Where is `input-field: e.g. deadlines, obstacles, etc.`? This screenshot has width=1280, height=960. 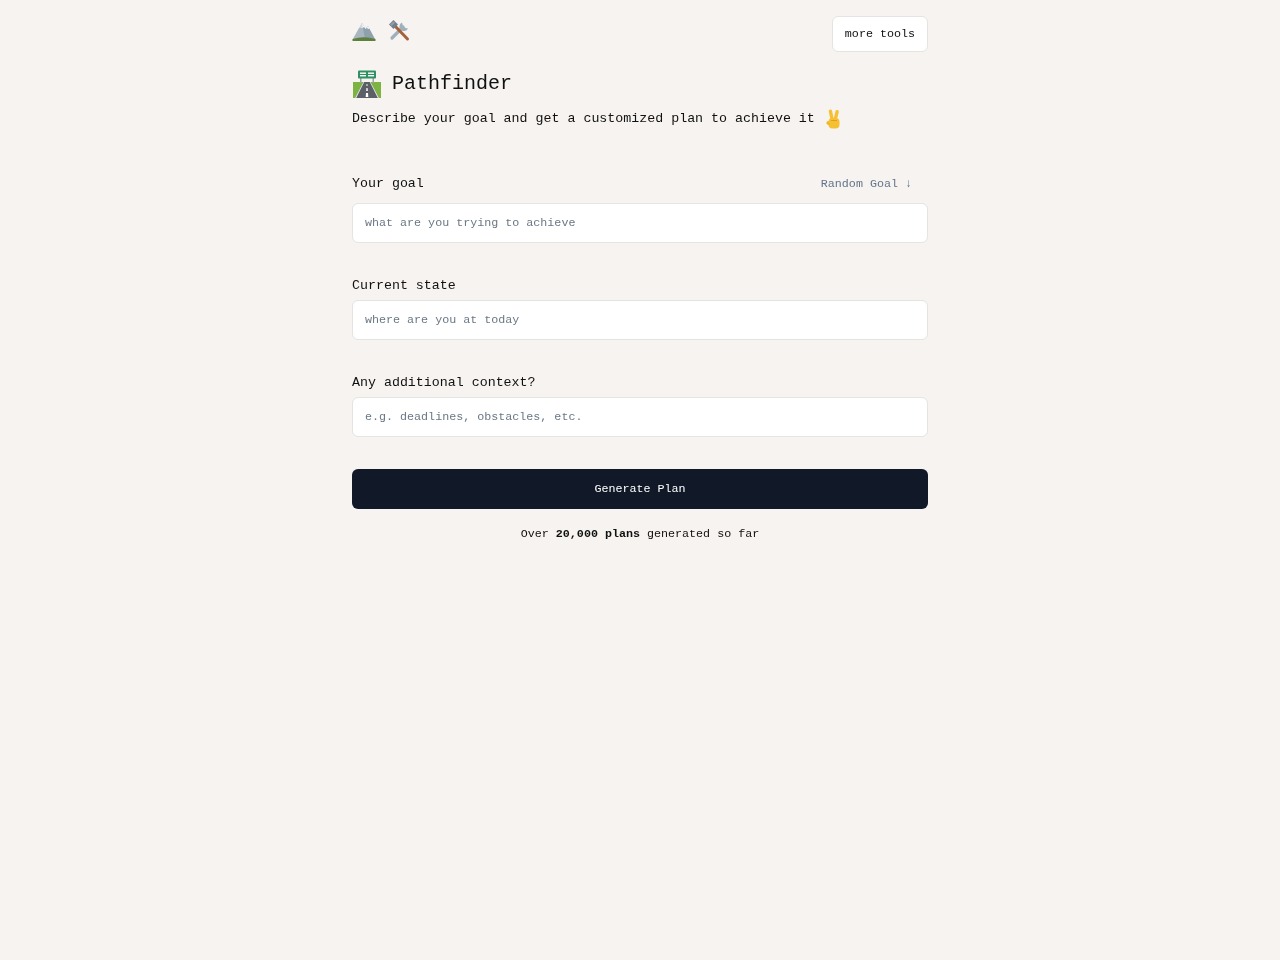
input-field: e.g. deadlines, obstacles, etc. is located at coordinates (640, 417).